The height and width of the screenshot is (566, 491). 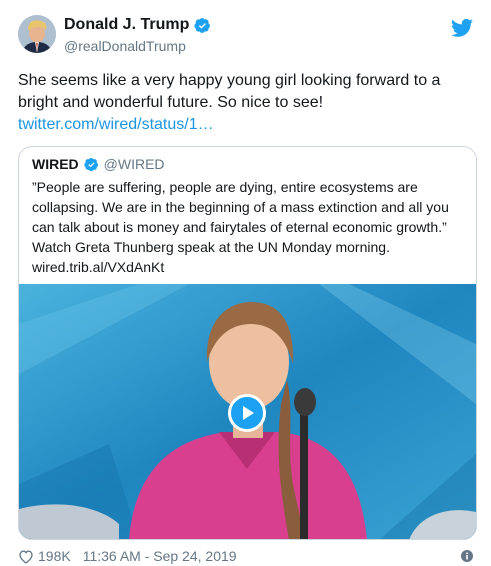 I want to click on author-name: Donald J. Trump, so click(x=137, y=25).